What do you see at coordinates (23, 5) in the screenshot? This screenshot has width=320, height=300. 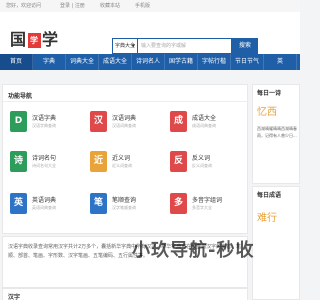 I see `topbar-link: 您好，欢迎访问` at bounding box center [23, 5].